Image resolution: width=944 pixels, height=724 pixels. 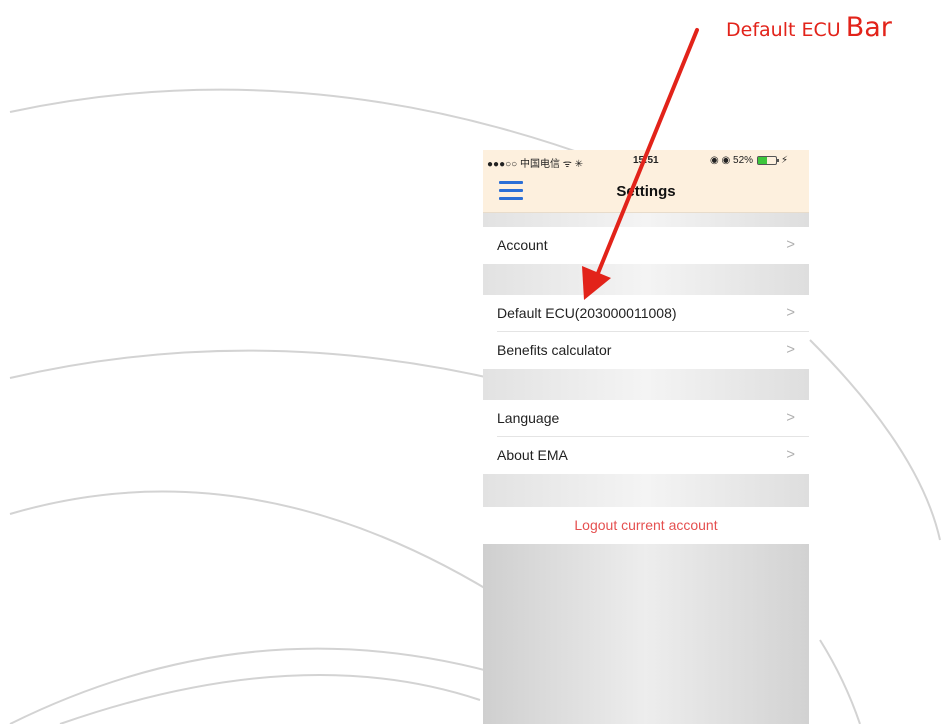 I want to click on status-bar: ●●●○○ 中国电信 ᯤ ✳ 15:51 ◉ ◉ 52% ⚡, so click(x=646, y=161).